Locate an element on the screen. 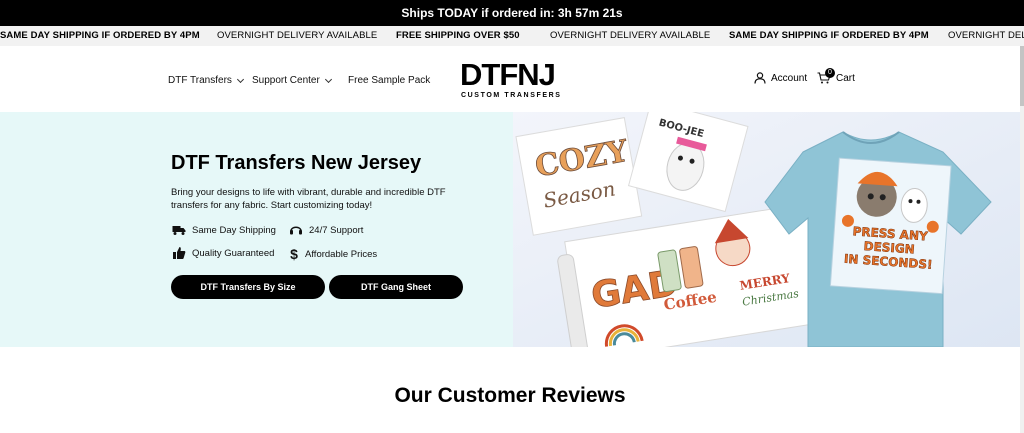  site-logo: DTFNJ CUSTOM TRANSFERS is located at coordinates (513, 80).